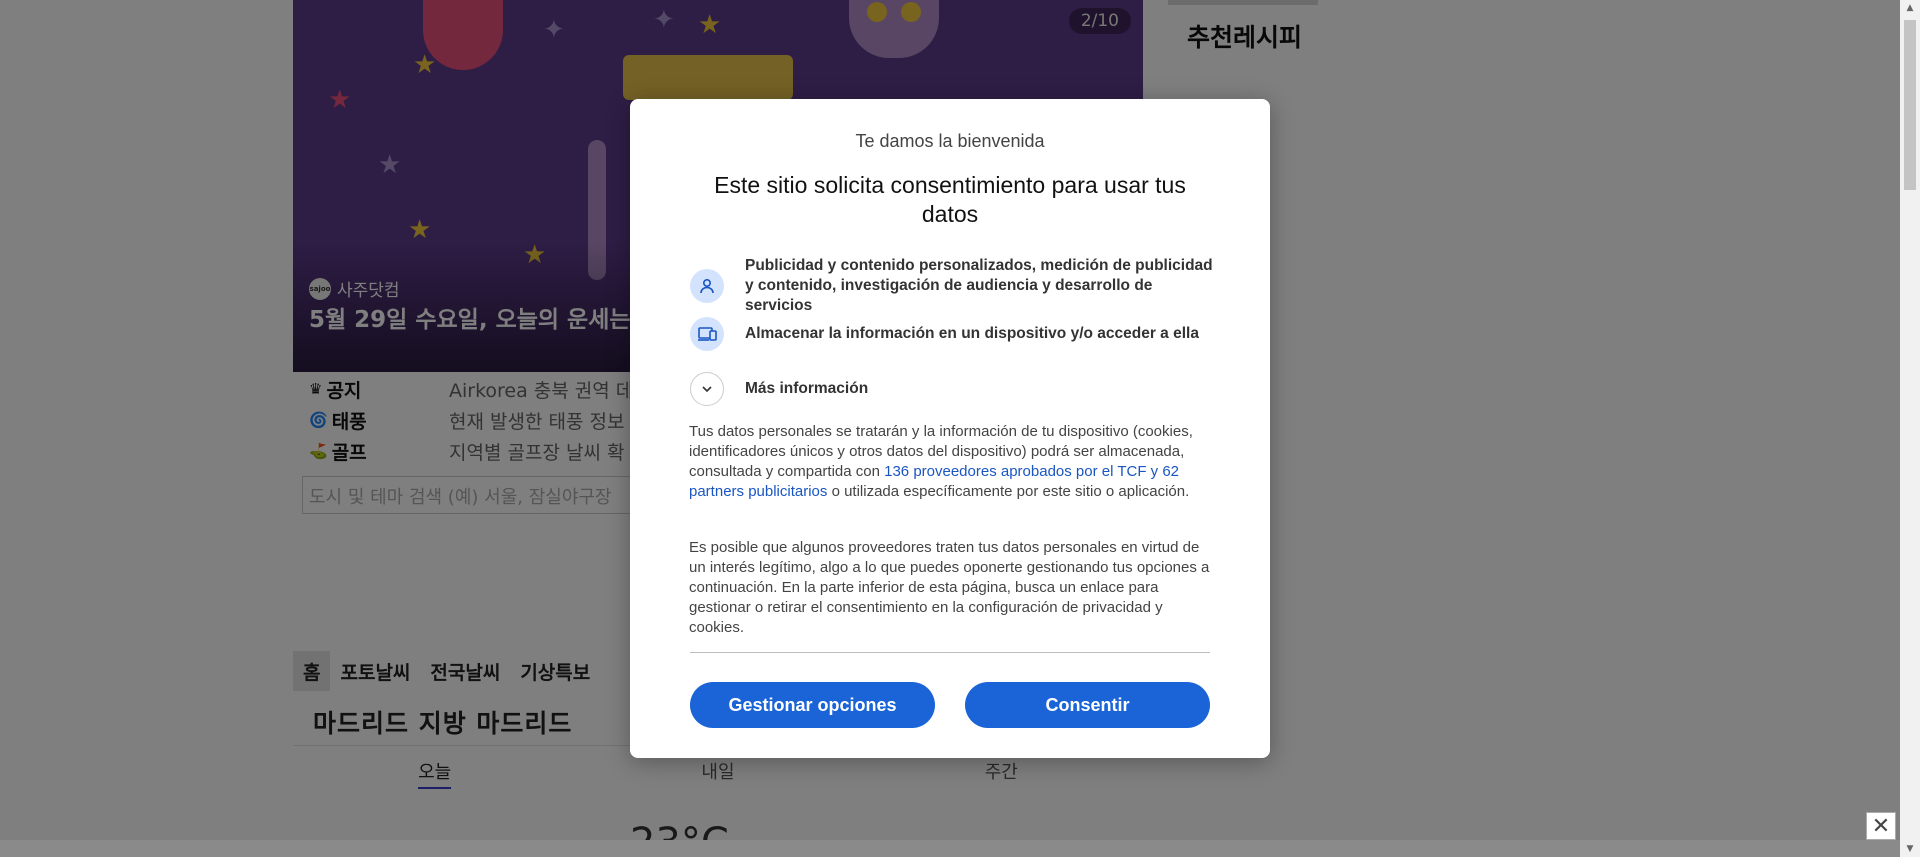 Image resolution: width=1920 pixels, height=857 pixels. Describe the element at coordinates (1910, 428) in the screenshot. I see `scrollbar: ▲ ▼` at that location.